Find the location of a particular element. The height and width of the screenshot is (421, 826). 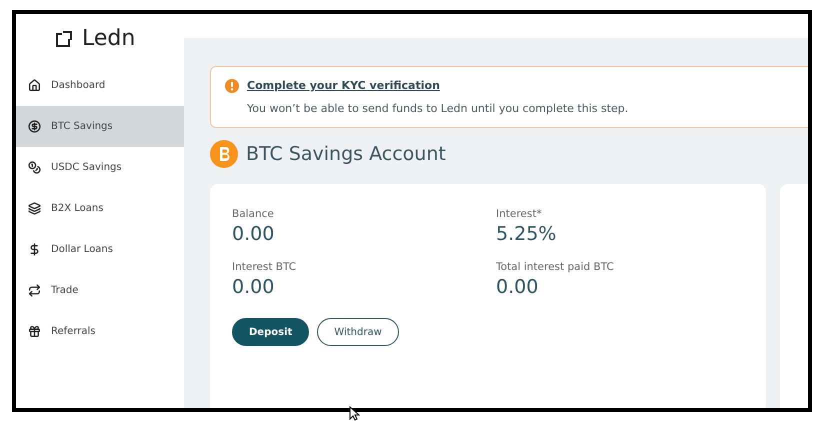

home-icon is located at coordinates (34, 85).